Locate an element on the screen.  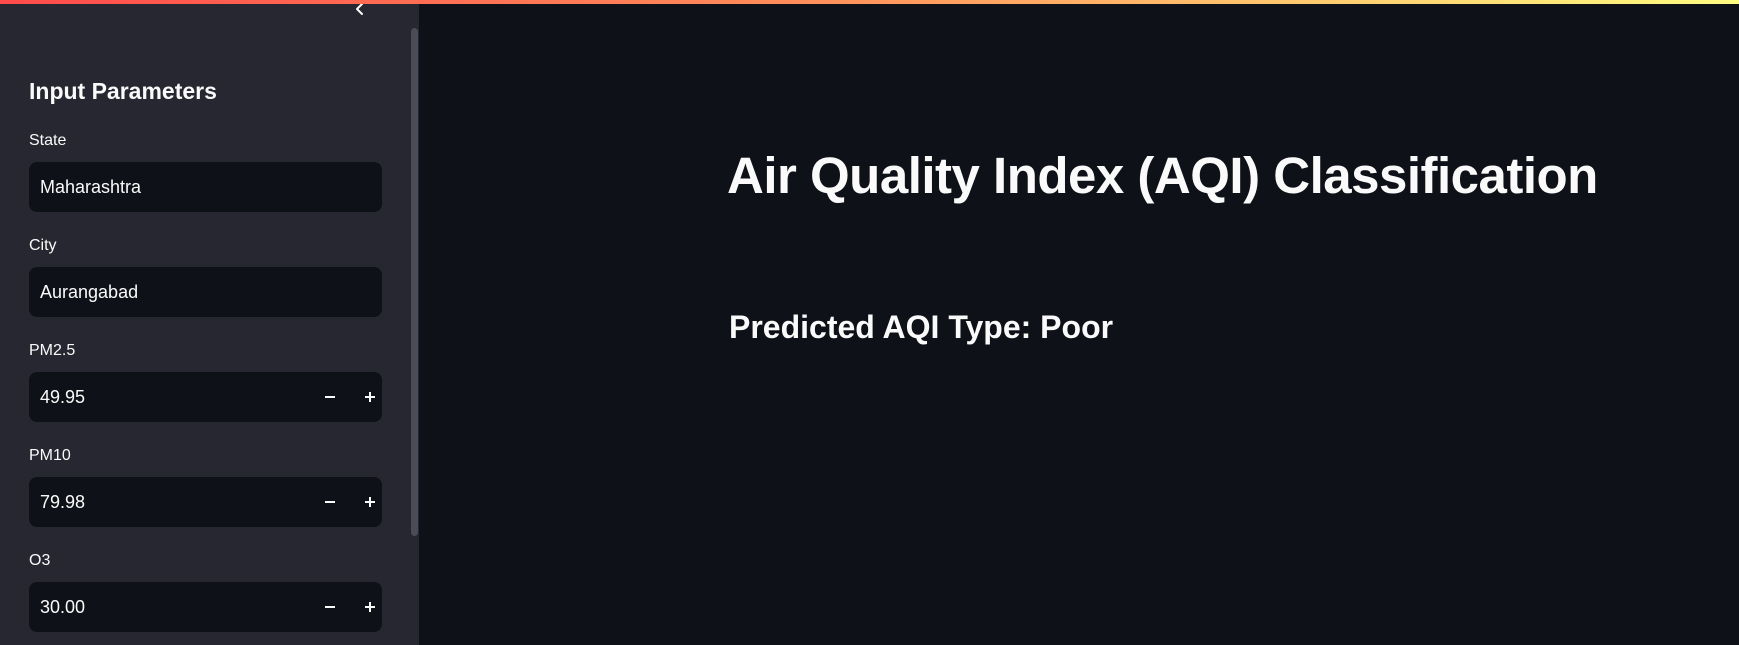
o3-increment-button is located at coordinates (370, 607).